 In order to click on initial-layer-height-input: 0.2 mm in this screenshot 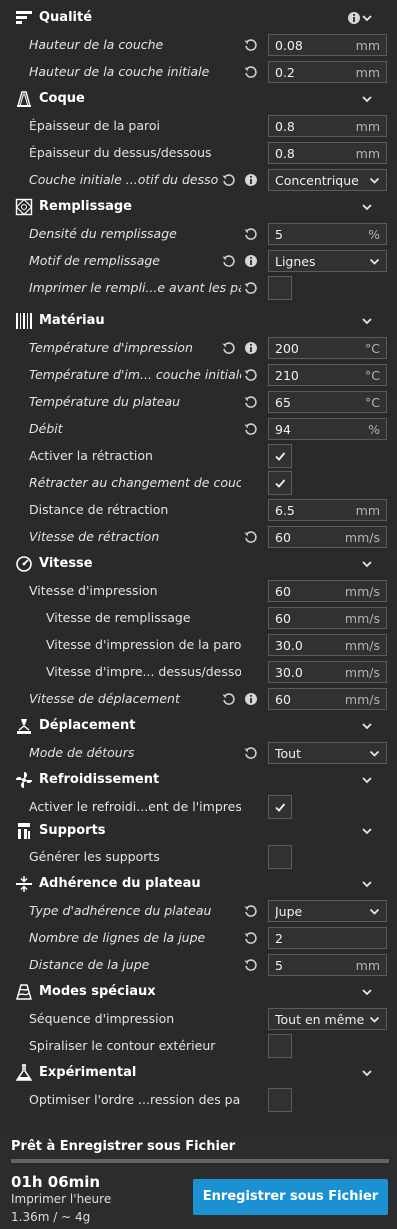, I will do `click(327, 72)`.